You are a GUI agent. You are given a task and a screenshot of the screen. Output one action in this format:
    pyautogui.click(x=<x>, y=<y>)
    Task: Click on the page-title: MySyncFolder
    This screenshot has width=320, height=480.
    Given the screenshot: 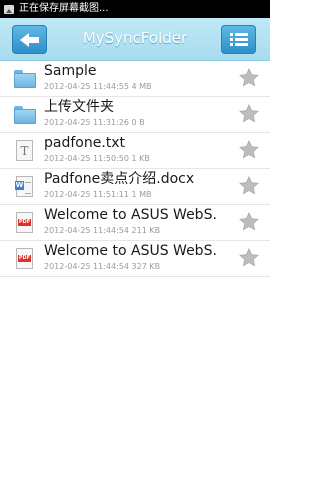 What is the action you would take?
    pyautogui.click(x=135, y=38)
    